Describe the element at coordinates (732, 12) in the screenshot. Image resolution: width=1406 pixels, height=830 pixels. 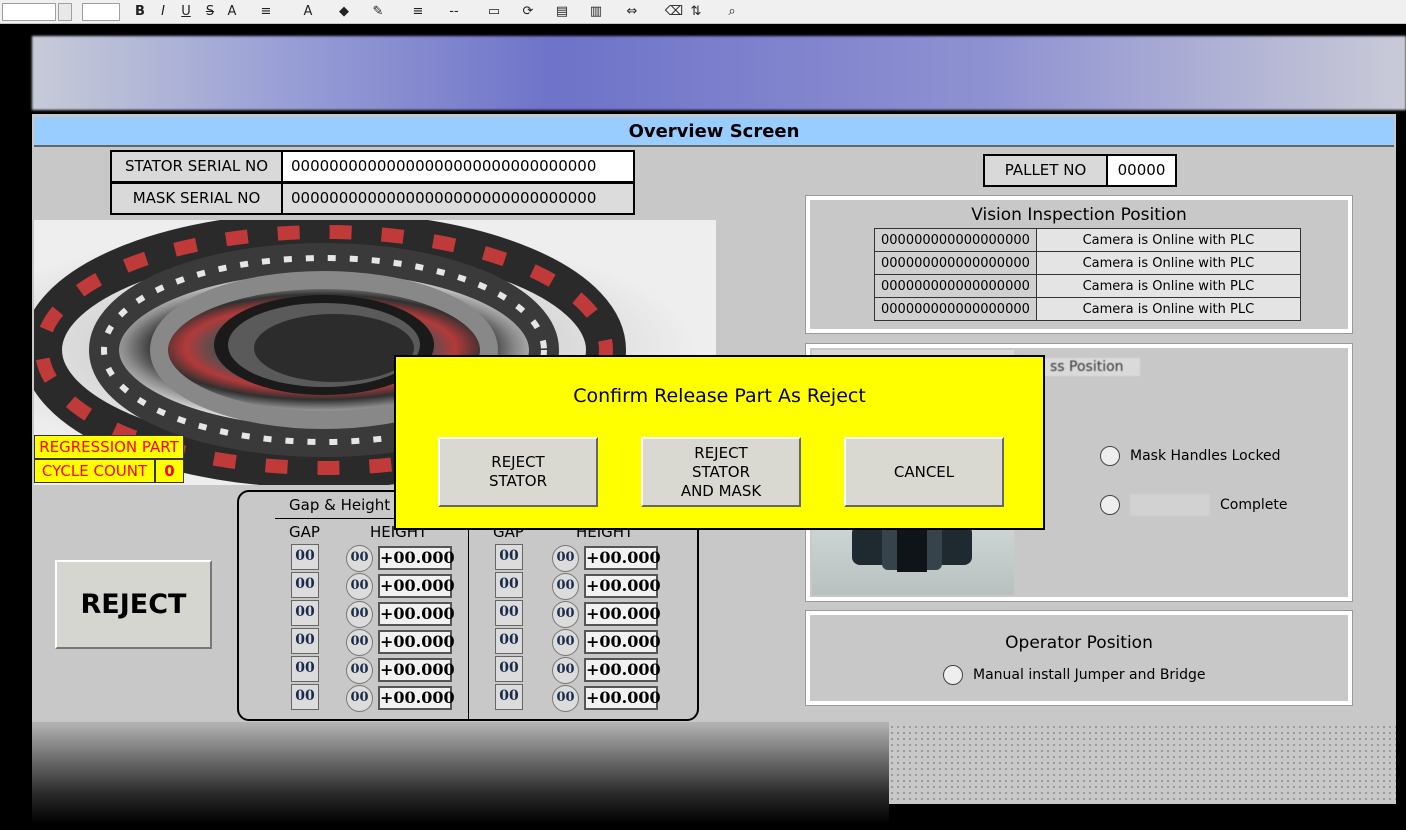
I see `zoom-icon: ⌕` at that location.